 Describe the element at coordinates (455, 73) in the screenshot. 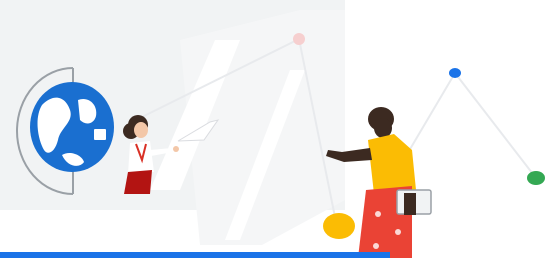

I see `blue-dot` at that location.